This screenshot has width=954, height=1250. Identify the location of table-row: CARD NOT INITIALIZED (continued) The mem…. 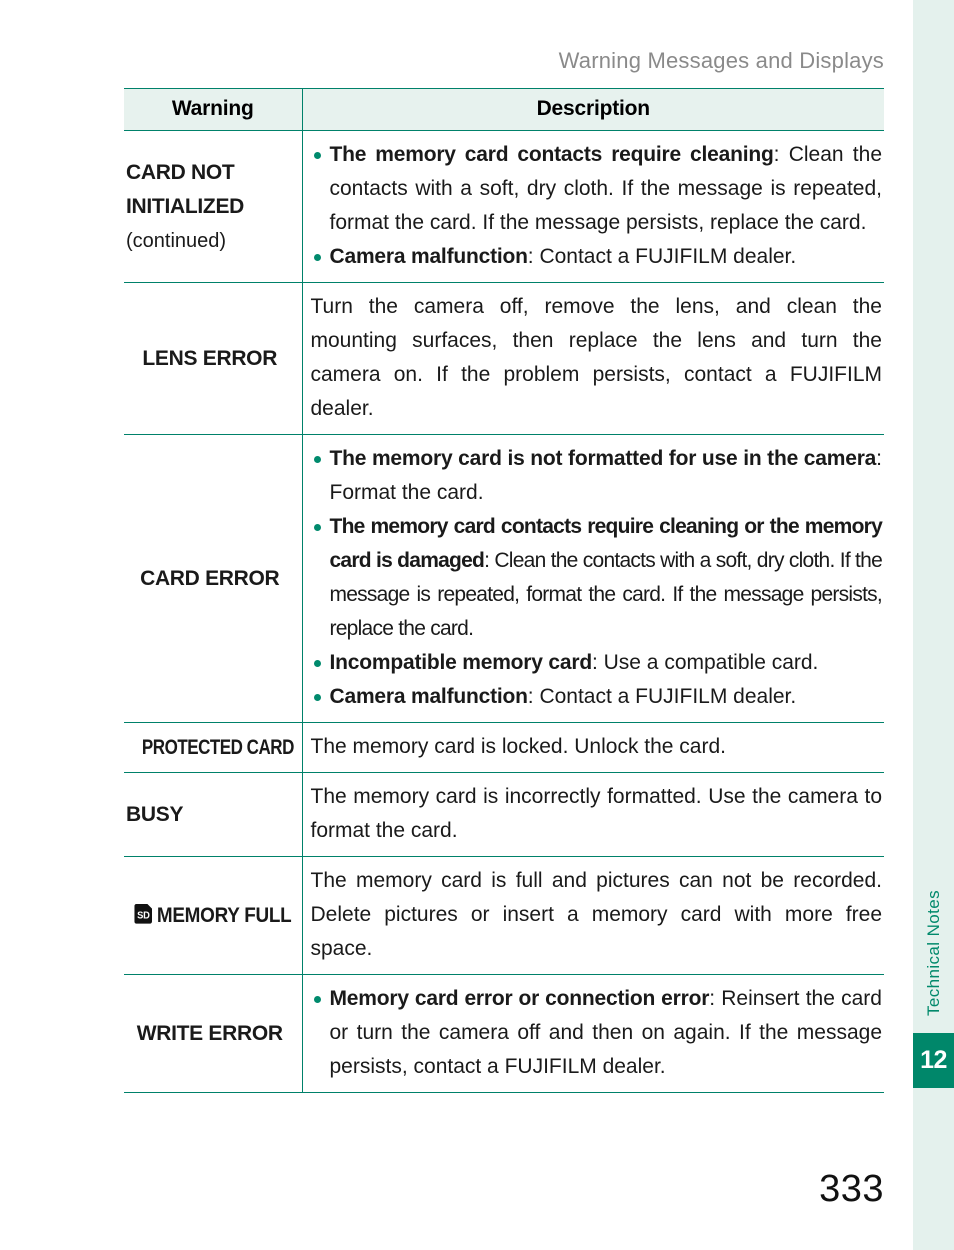
(504, 207).